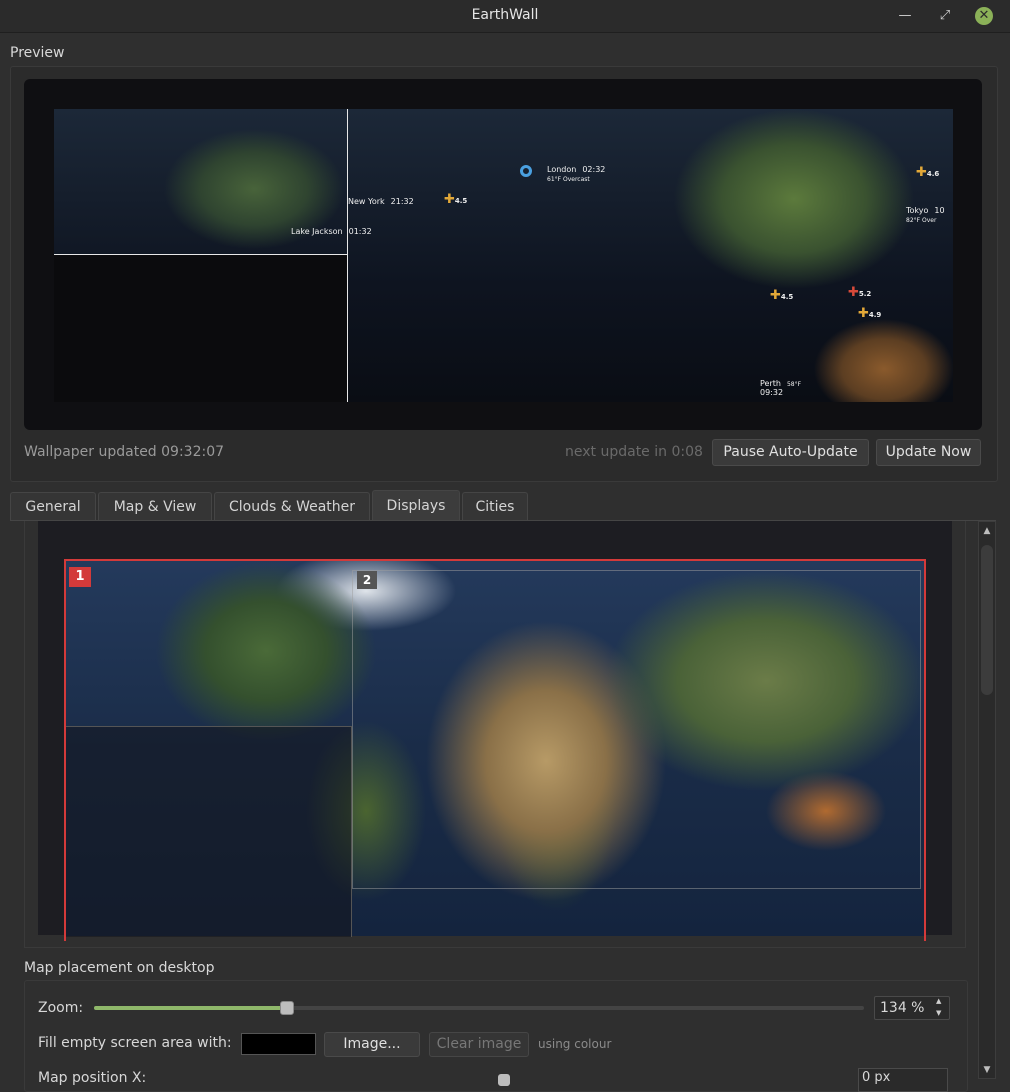 The height and width of the screenshot is (1092, 1010). Describe the element at coordinates (124, 452) in the screenshot. I see `wallpaper-status: Wallpaper updated 09:32:07` at that location.